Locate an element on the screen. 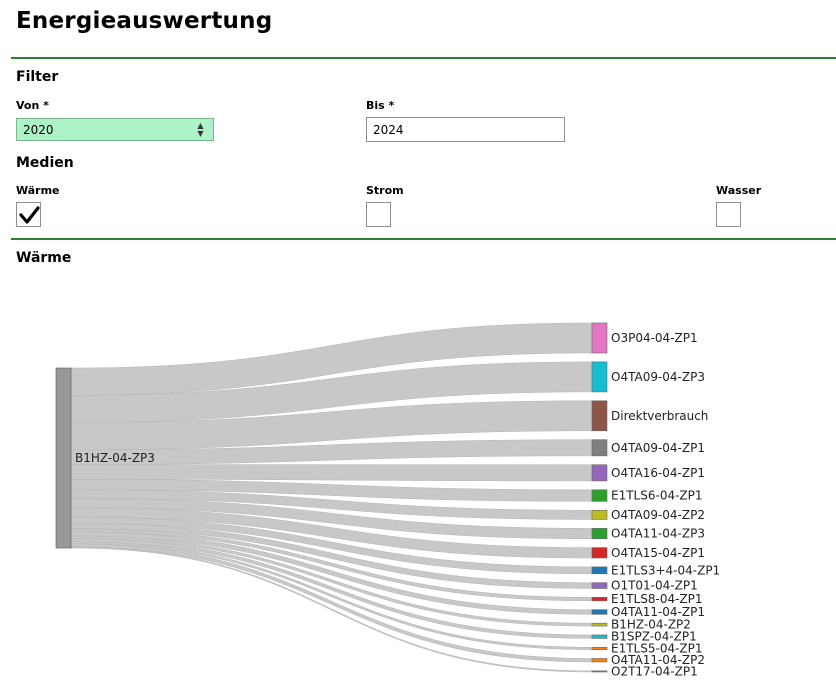 This screenshot has height=683, width=836. waerme-chart-heading: Wärme is located at coordinates (44, 258).